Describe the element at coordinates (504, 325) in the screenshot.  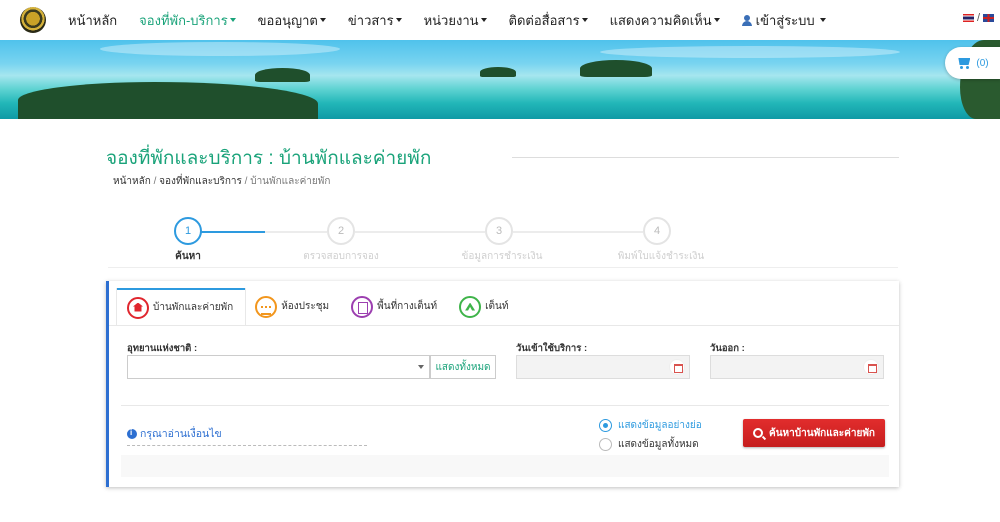
I see `tabs-border` at that location.